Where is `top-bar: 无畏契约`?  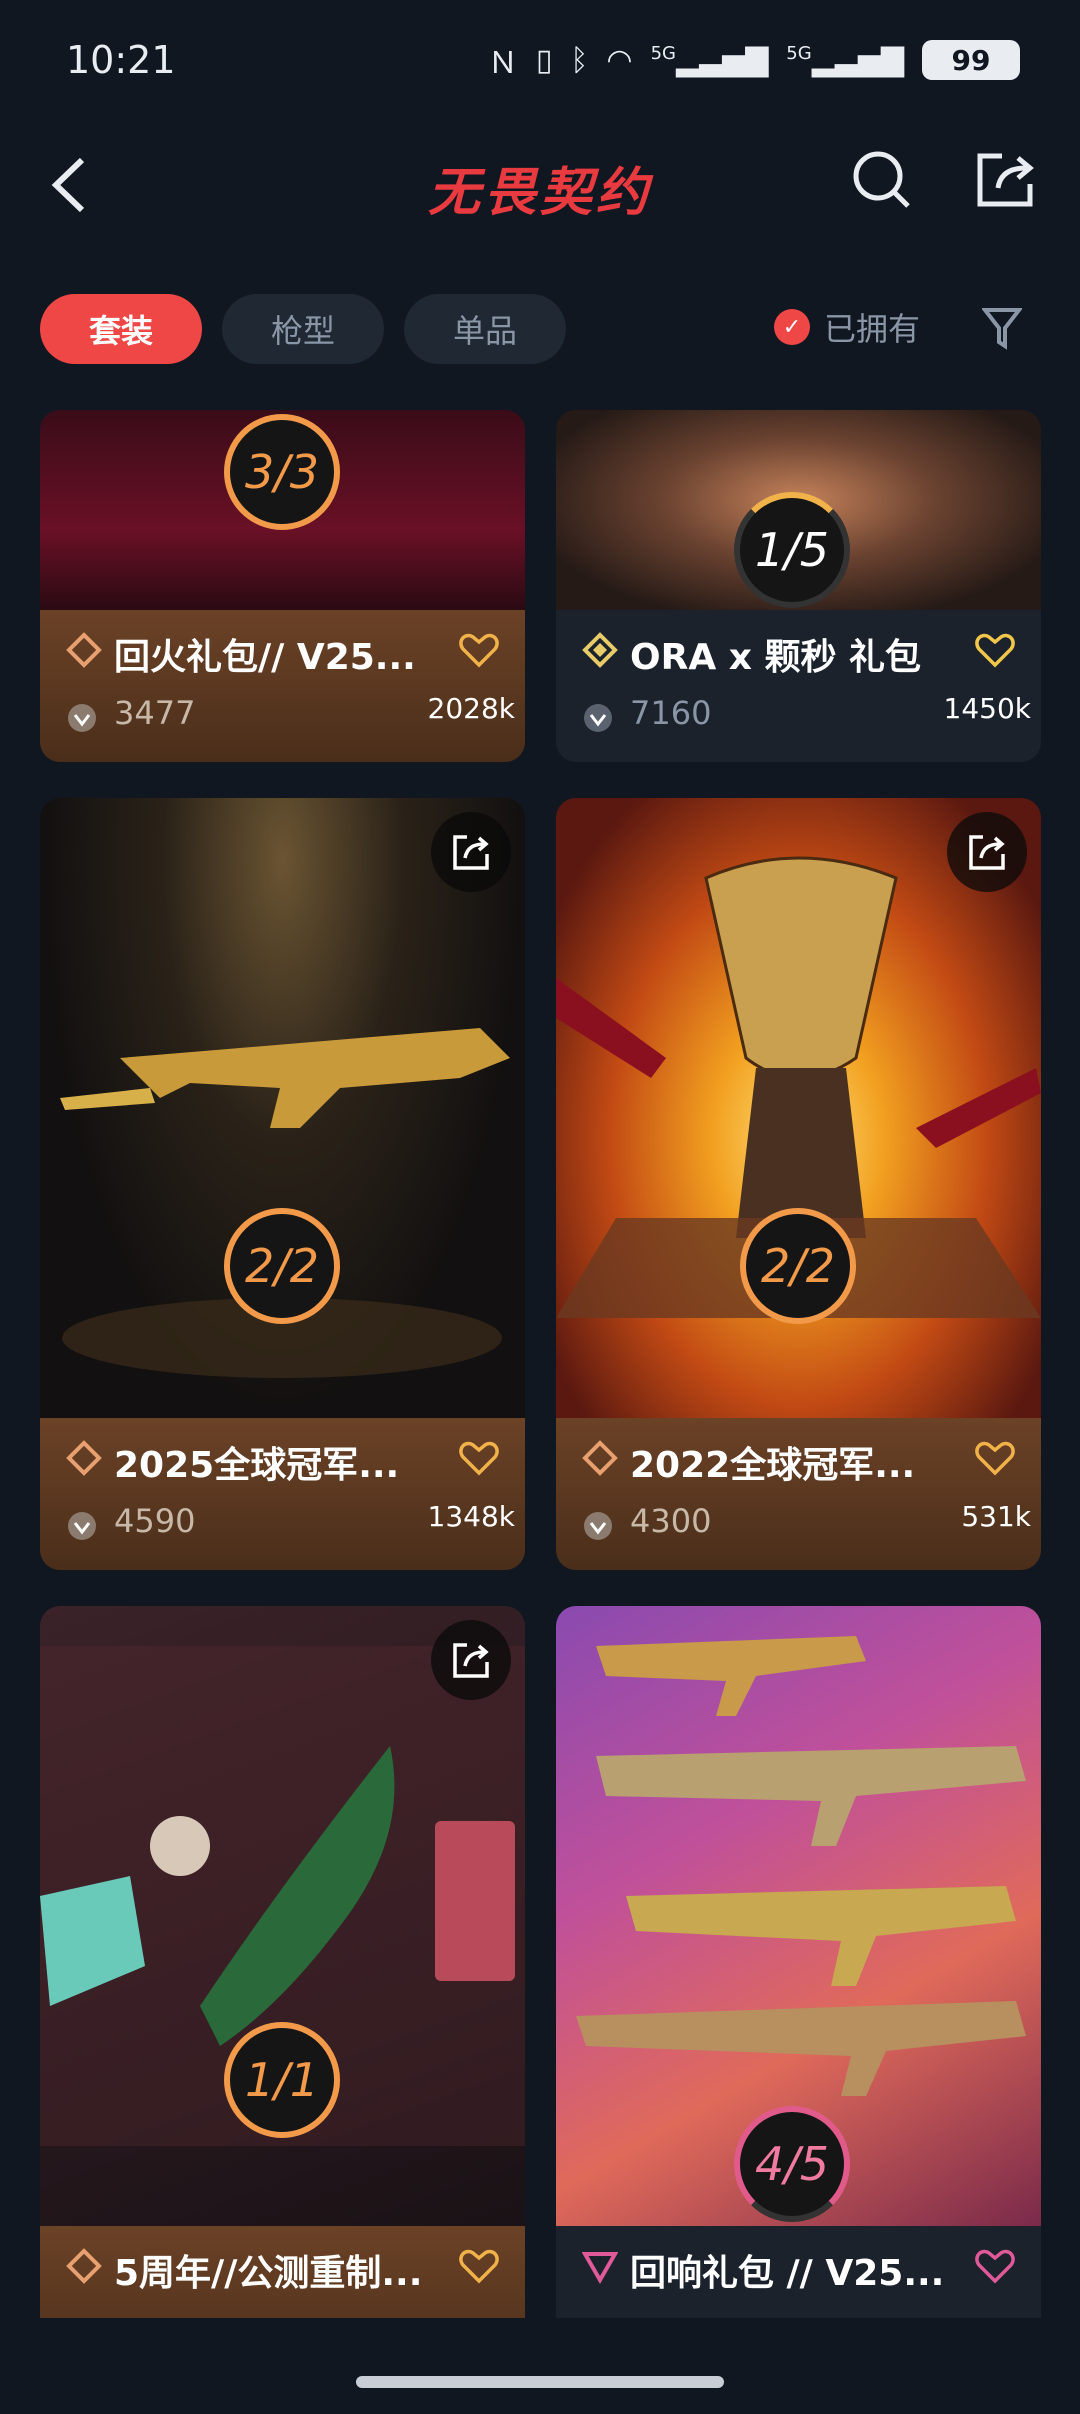 top-bar: 无畏契约 is located at coordinates (540, 185).